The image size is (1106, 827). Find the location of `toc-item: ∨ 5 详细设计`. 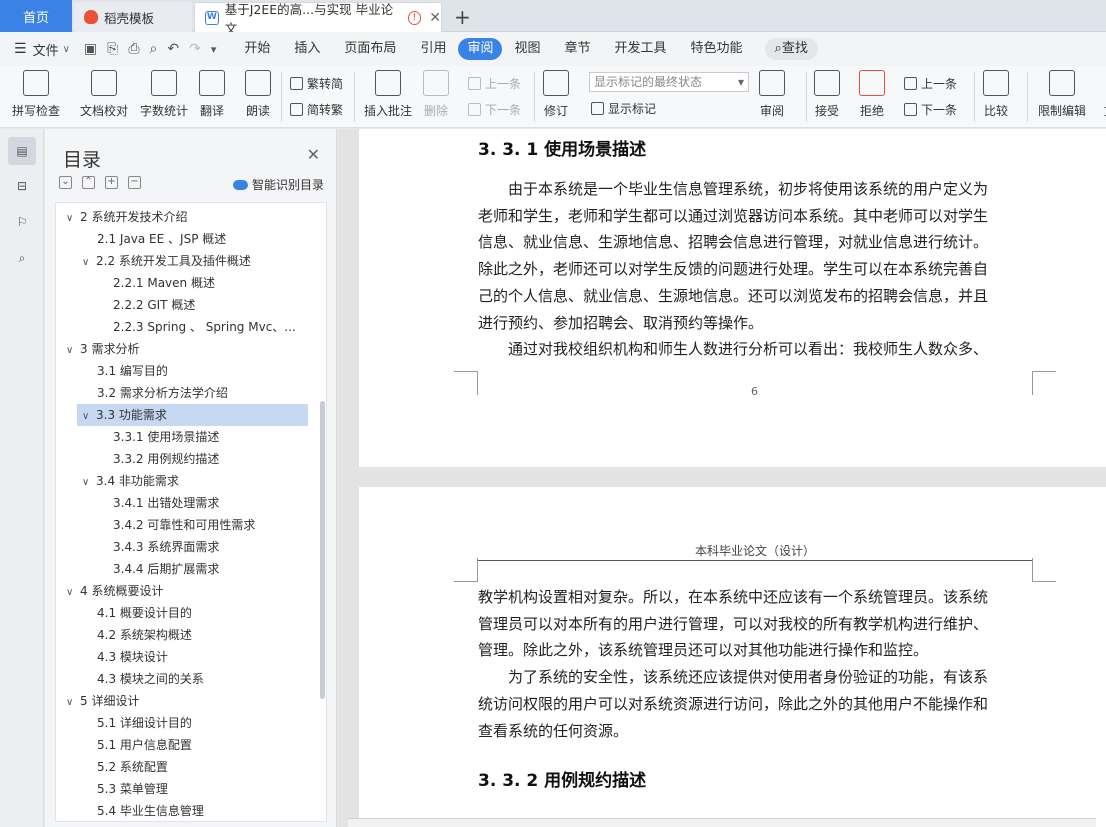

toc-item: ∨ 5 详细设计 is located at coordinates (102, 701).